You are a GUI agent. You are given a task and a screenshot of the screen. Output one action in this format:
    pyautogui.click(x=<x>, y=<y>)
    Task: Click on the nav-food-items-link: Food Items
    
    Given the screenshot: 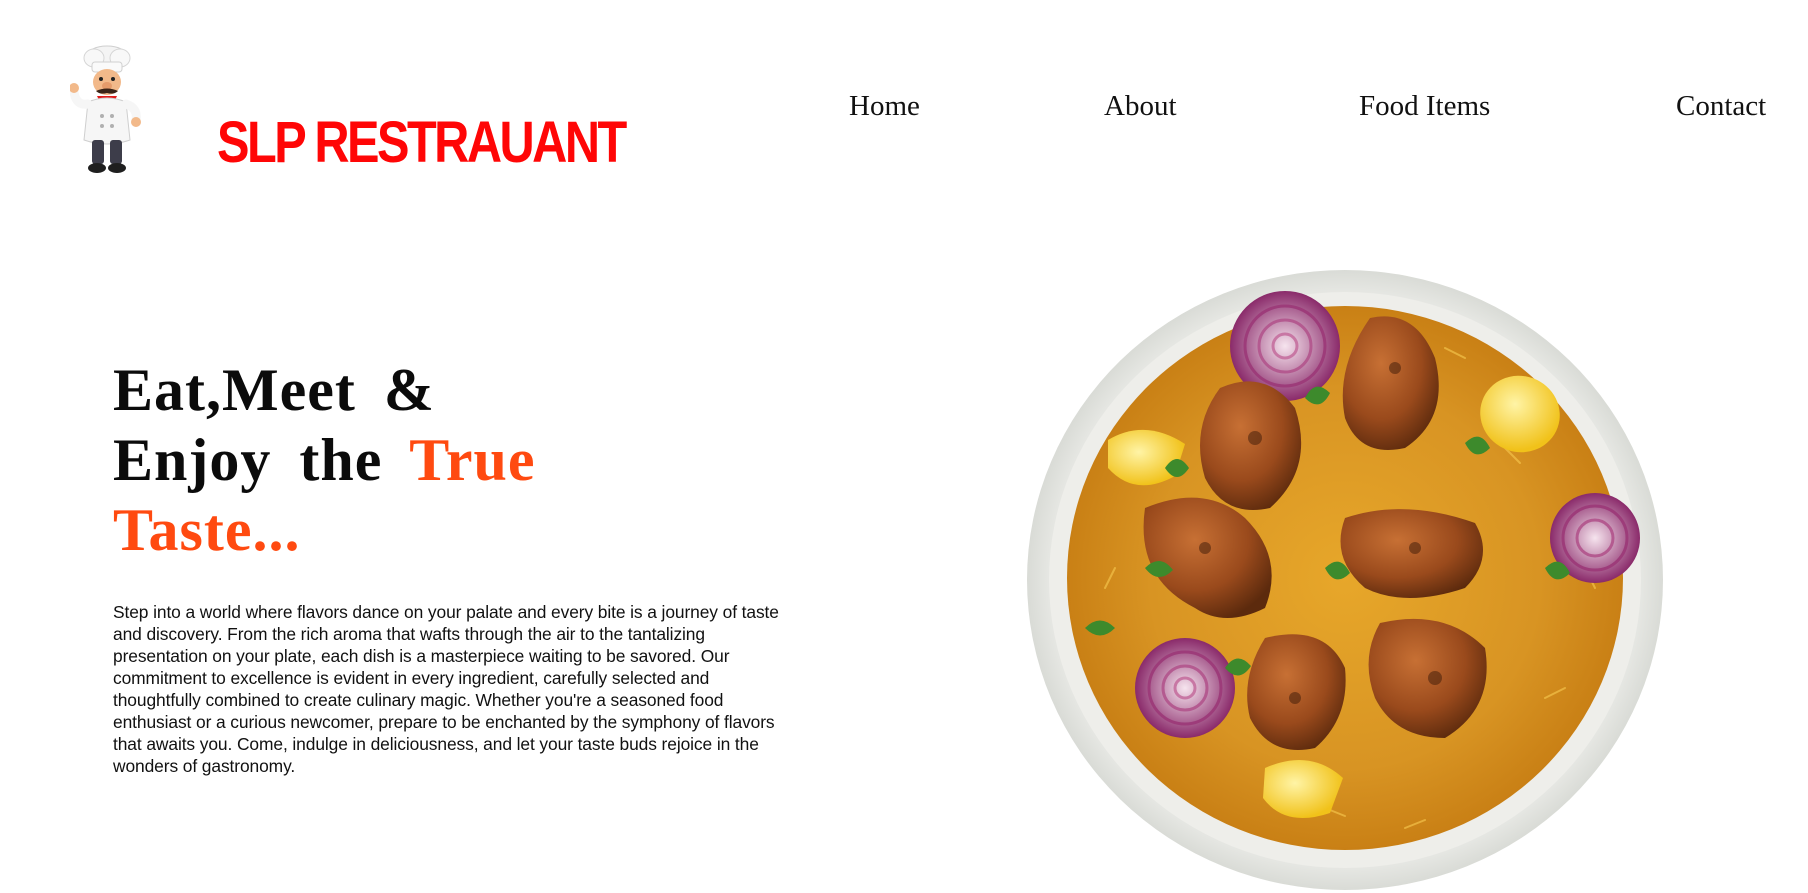 What is the action you would take?
    pyautogui.click(x=1424, y=106)
    